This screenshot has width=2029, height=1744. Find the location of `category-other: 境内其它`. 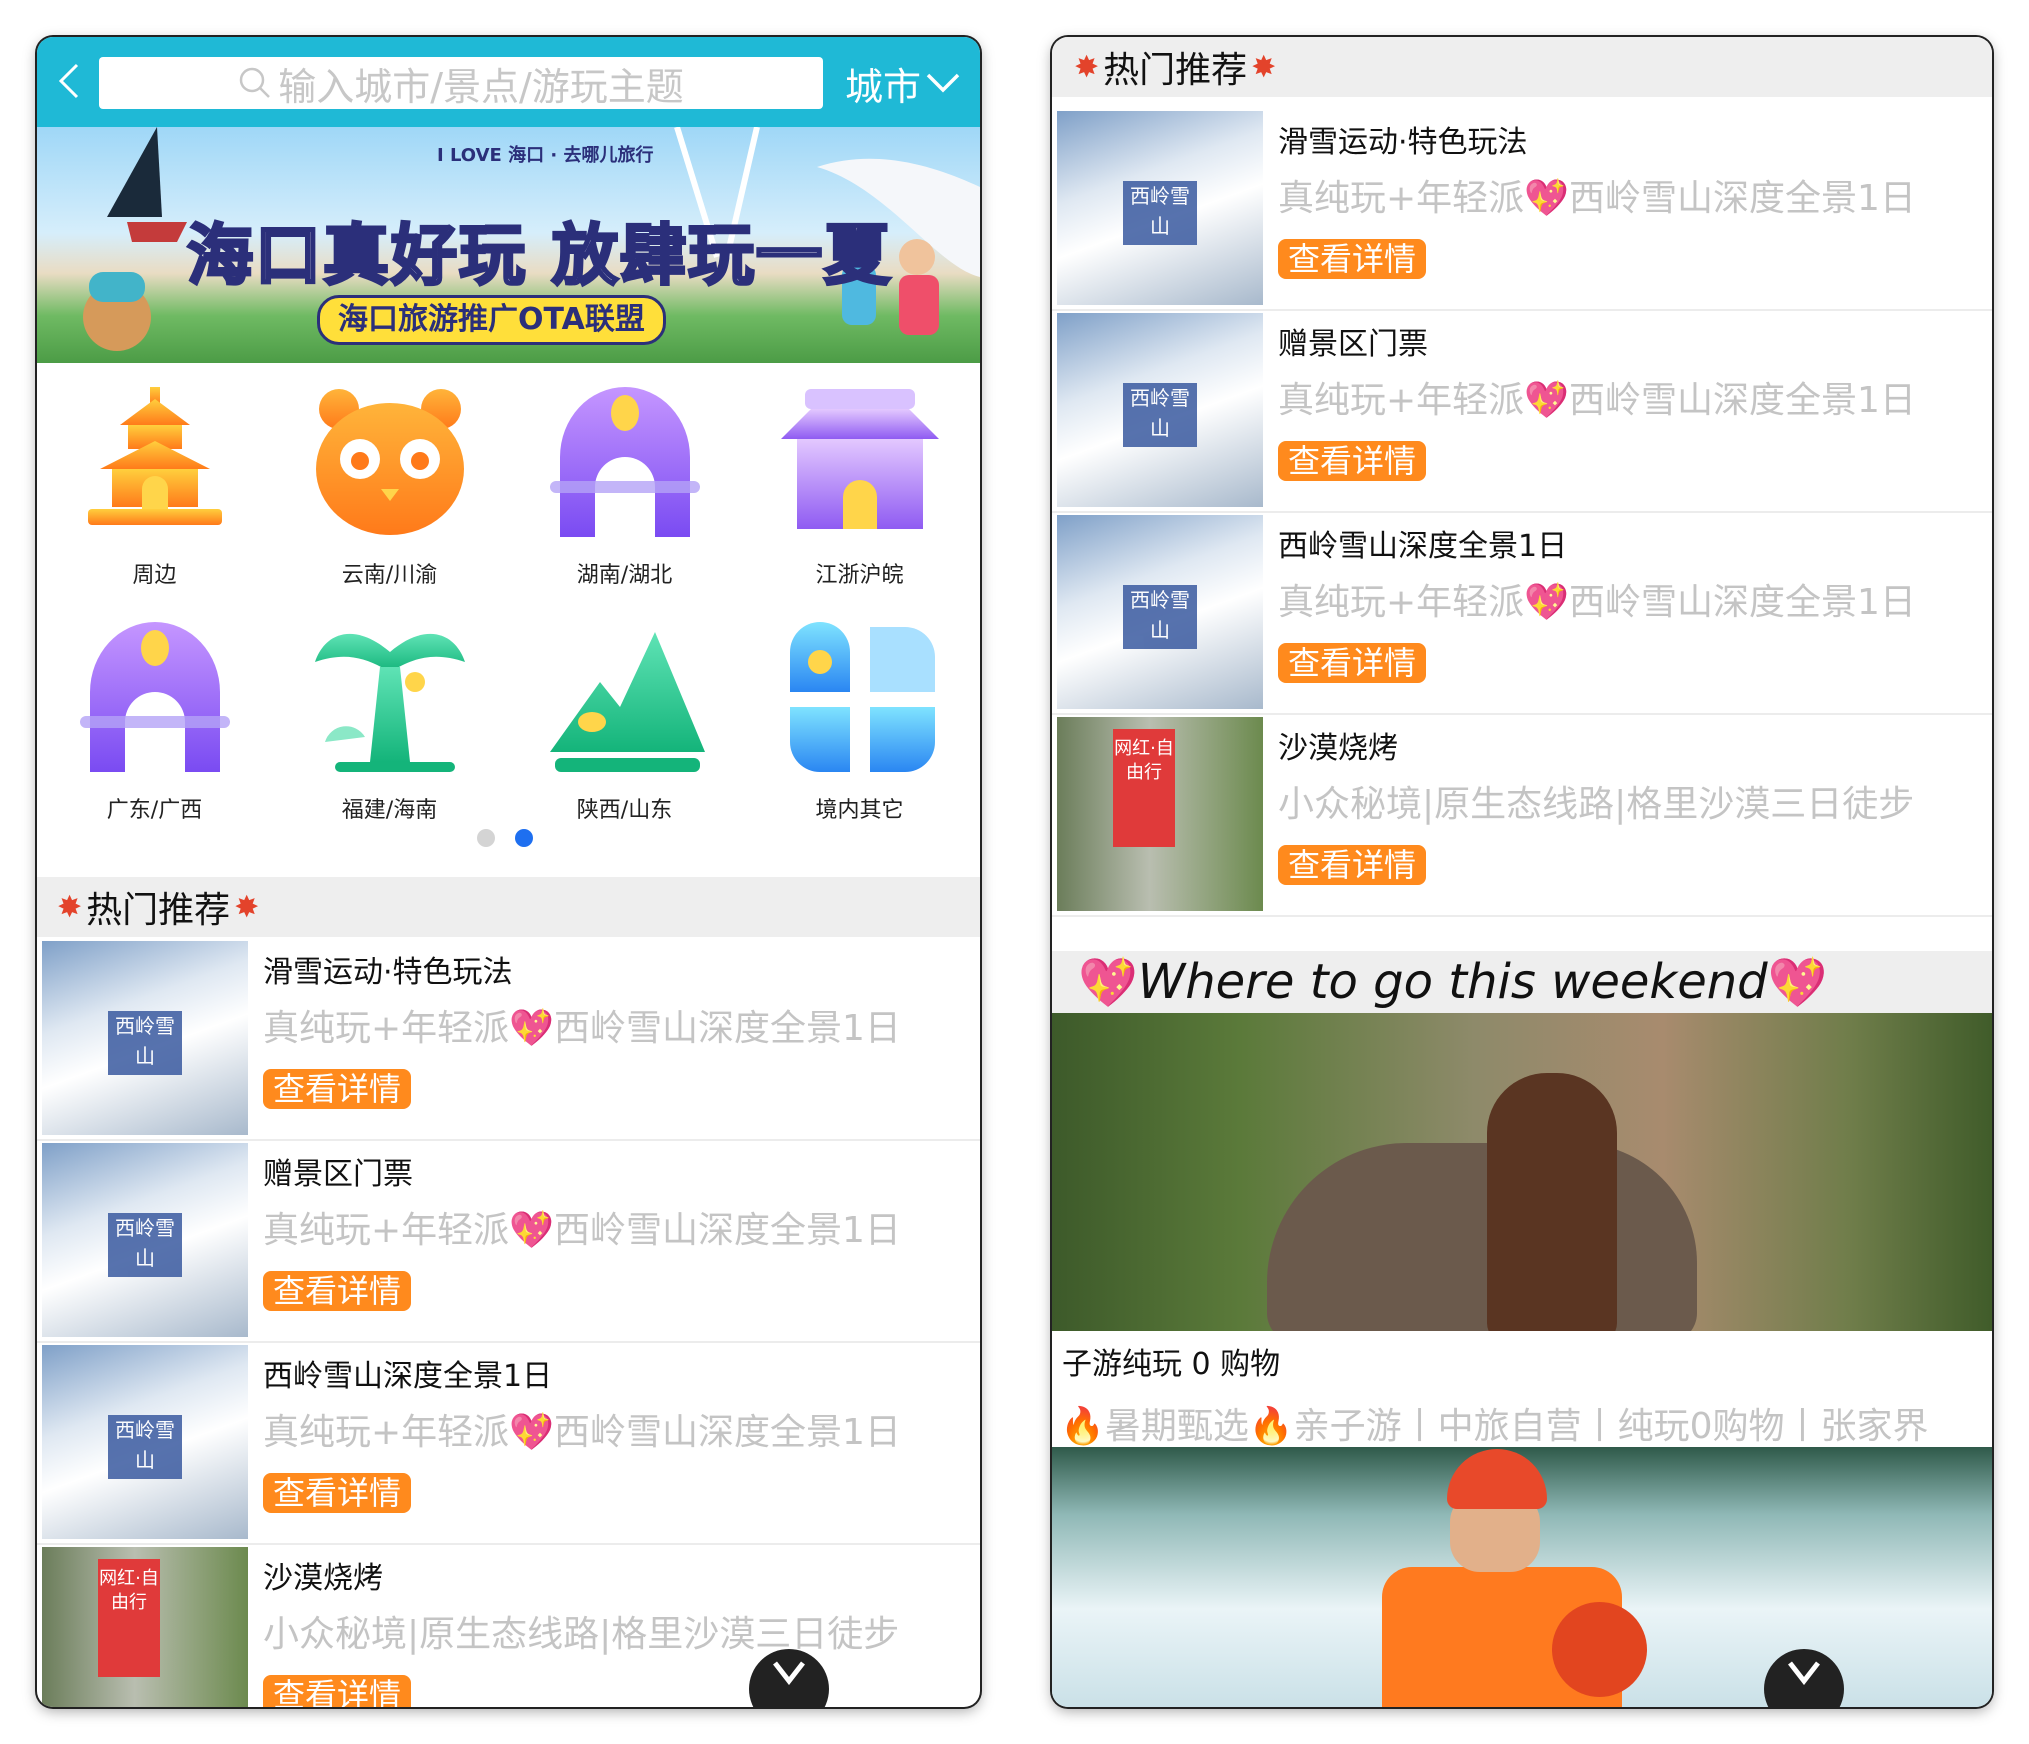

category-other: 境内其它 is located at coordinates (859, 715).